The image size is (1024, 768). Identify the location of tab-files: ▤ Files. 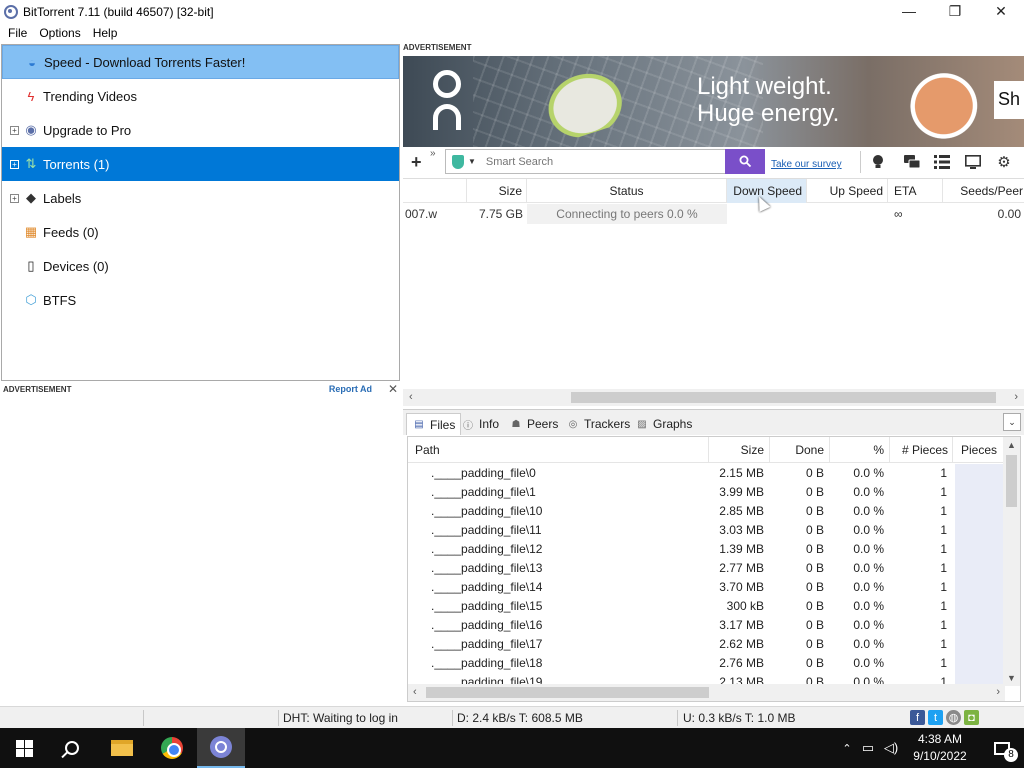
(434, 424).